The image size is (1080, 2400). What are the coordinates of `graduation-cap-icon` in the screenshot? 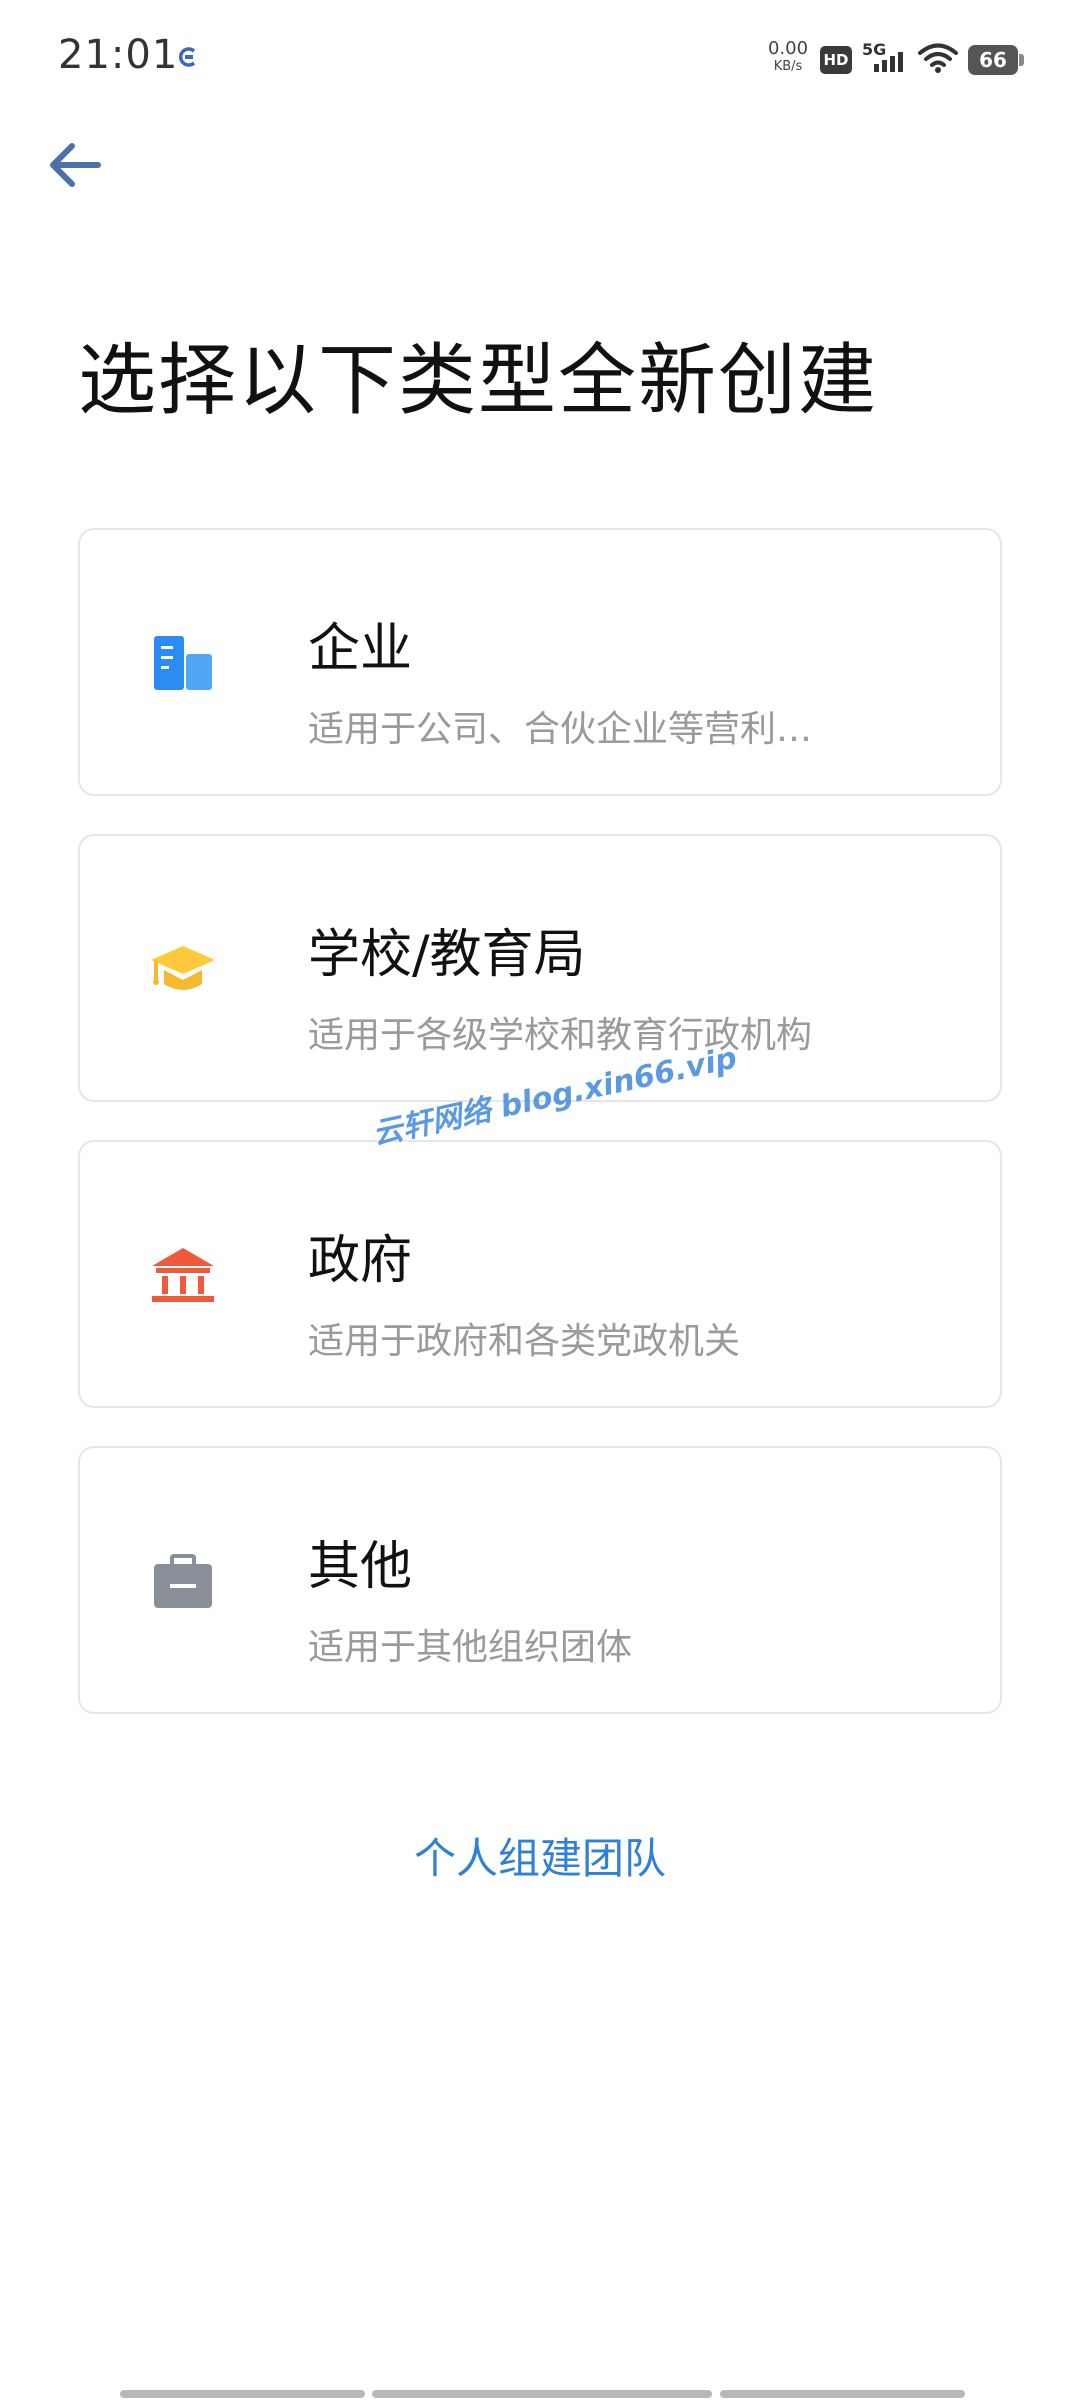 It's located at (183, 968).